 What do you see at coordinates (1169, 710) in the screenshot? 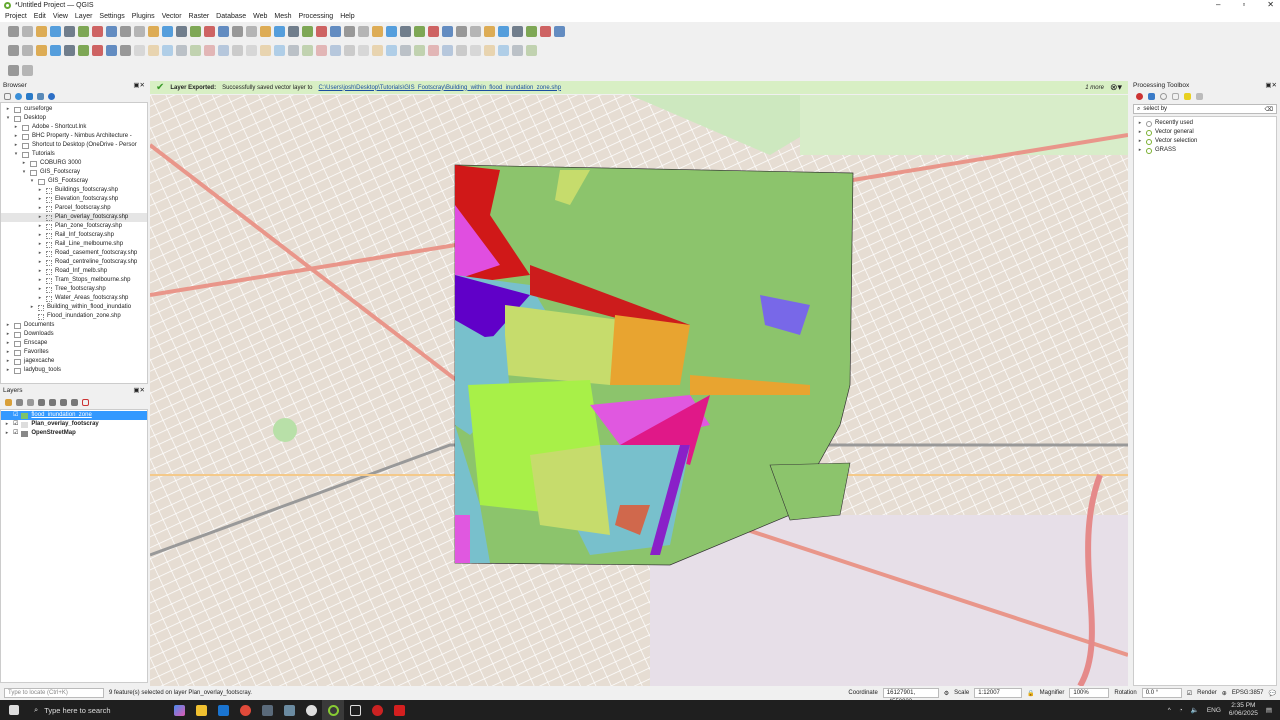
I see `tray-chevron-icon: ^` at bounding box center [1169, 710].